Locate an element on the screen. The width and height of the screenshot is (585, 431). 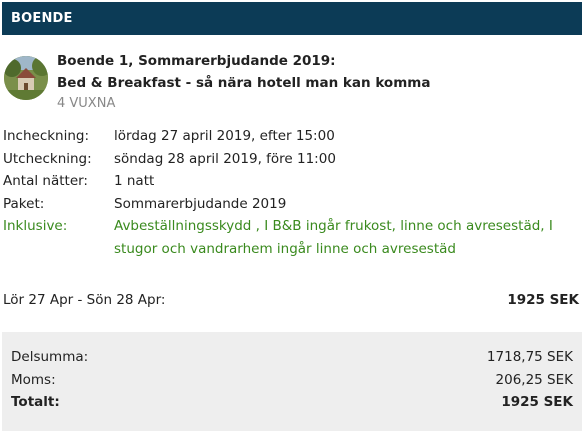
detail-label: Antal nätter: is located at coordinates (45, 181).